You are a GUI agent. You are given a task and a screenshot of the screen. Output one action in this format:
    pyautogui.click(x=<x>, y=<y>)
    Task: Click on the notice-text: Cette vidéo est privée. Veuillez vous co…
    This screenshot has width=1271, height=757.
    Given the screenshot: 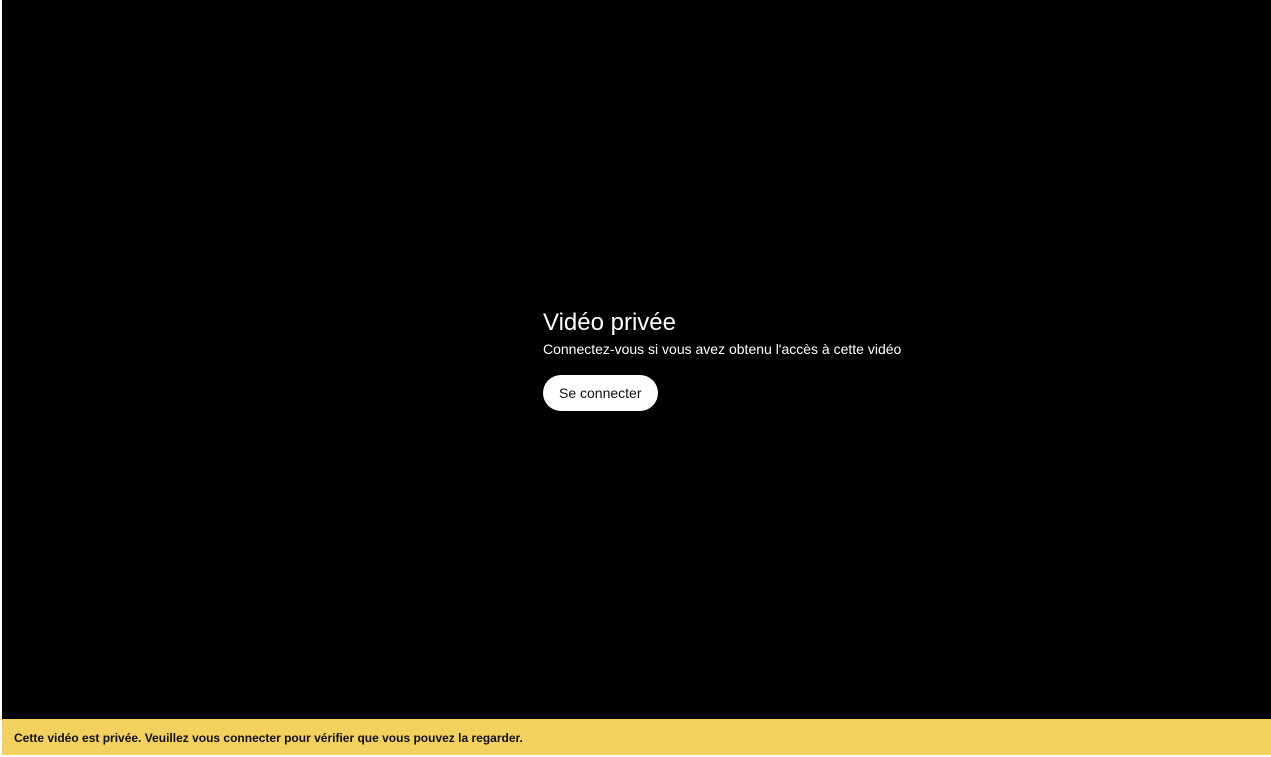 What is the action you would take?
    pyautogui.click(x=268, y=738)
    